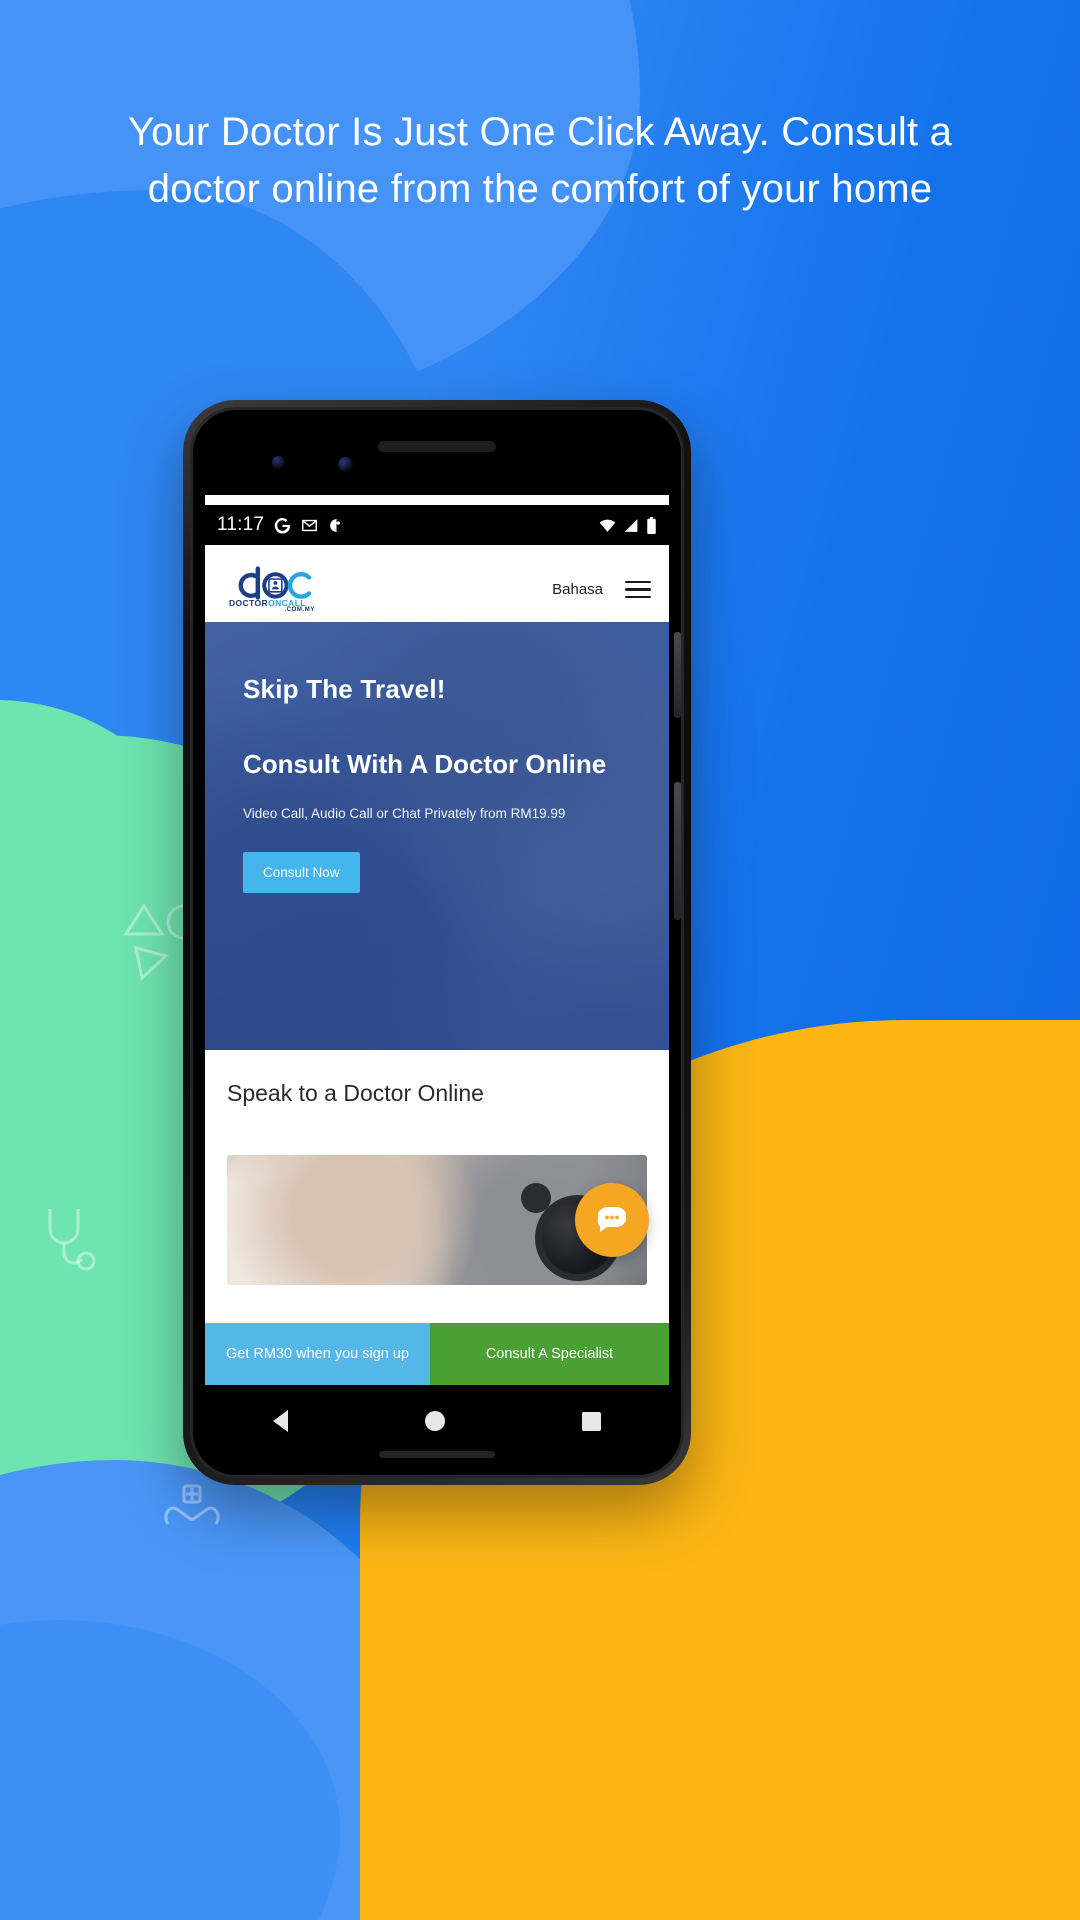 This screenshot has height=1920, width=1080. I want to click on google-icon, so click(282, 525).